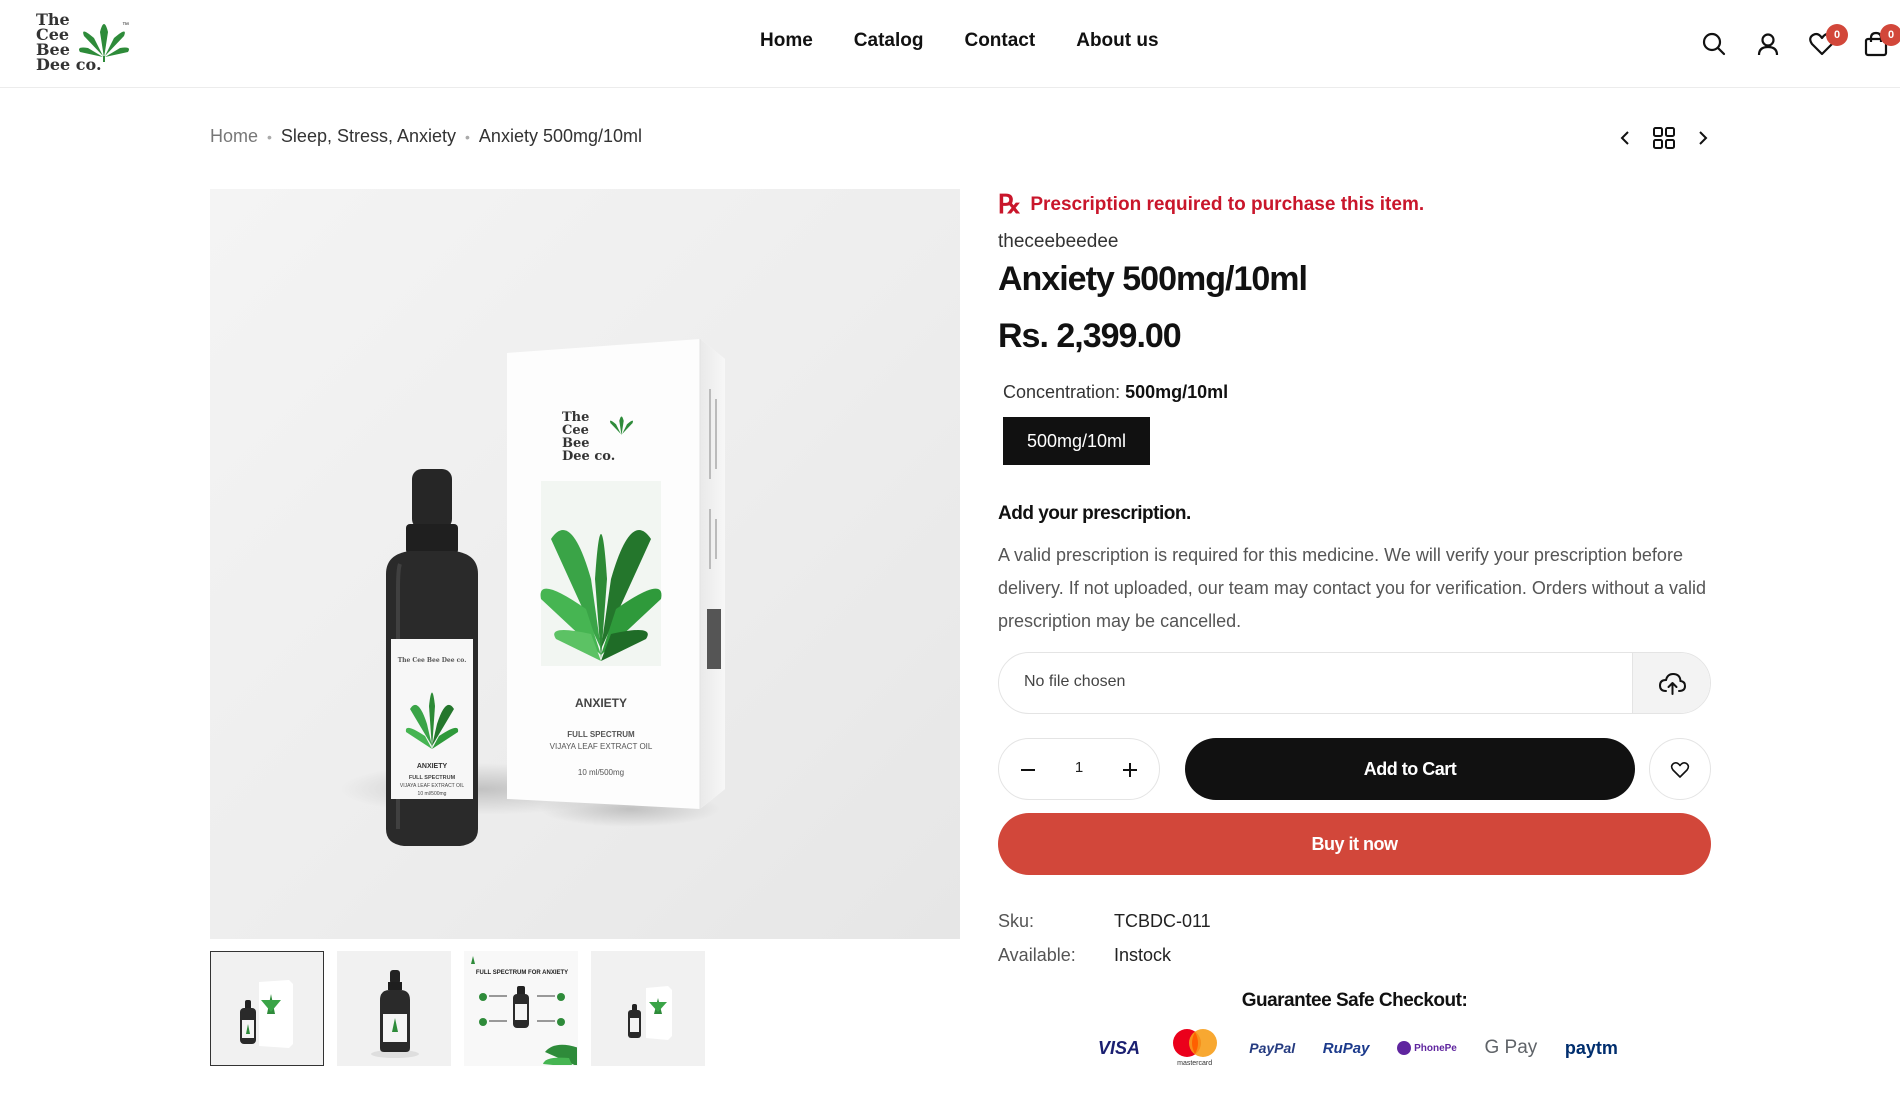 The image size is (1900, 1117). What do you see at coordinates (889, 41) in the screenshot?
I see `nav-catalog: Catalog` at bounding box center [889, 41].